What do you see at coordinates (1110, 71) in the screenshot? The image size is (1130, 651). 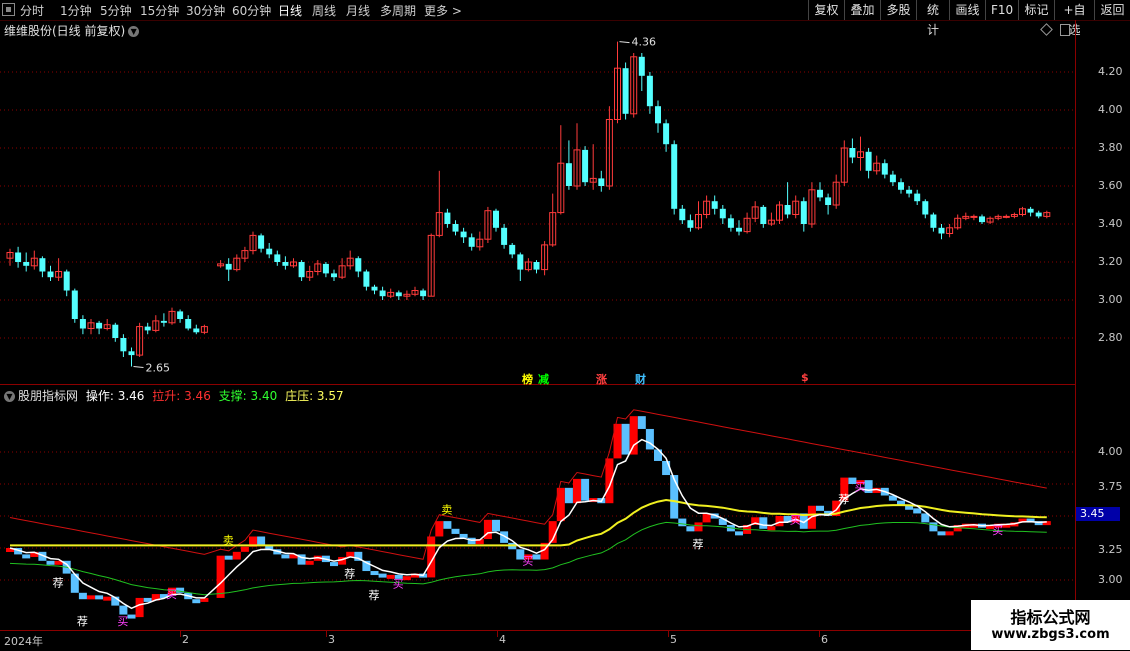 I see `price-tick: 4.20` at bounding box center [1110, 71].